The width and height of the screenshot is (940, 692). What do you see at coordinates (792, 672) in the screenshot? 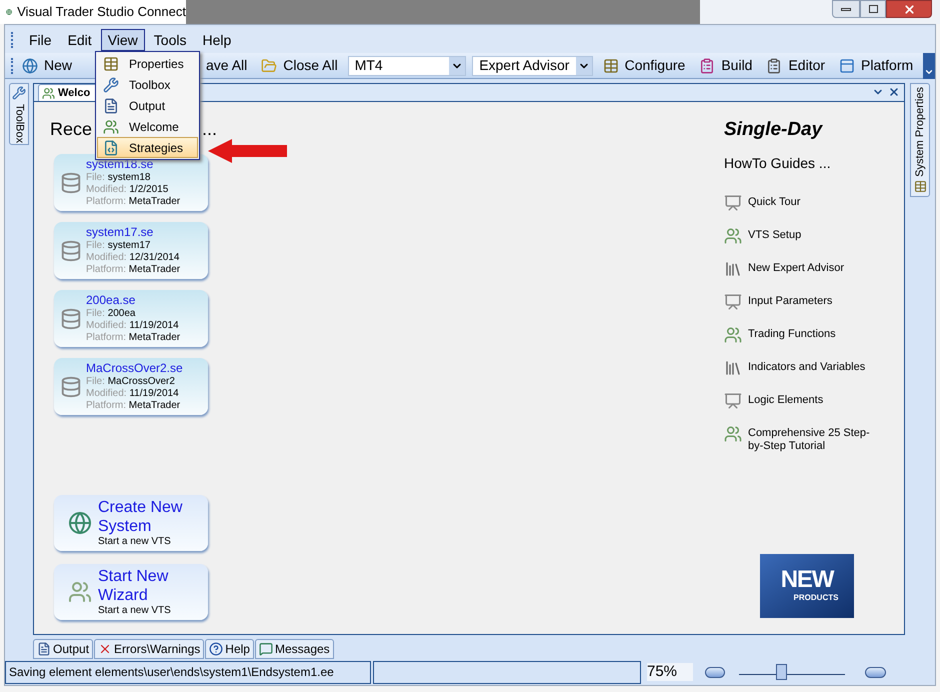
I see `zoom-slider` at bounding box center [792, 672].